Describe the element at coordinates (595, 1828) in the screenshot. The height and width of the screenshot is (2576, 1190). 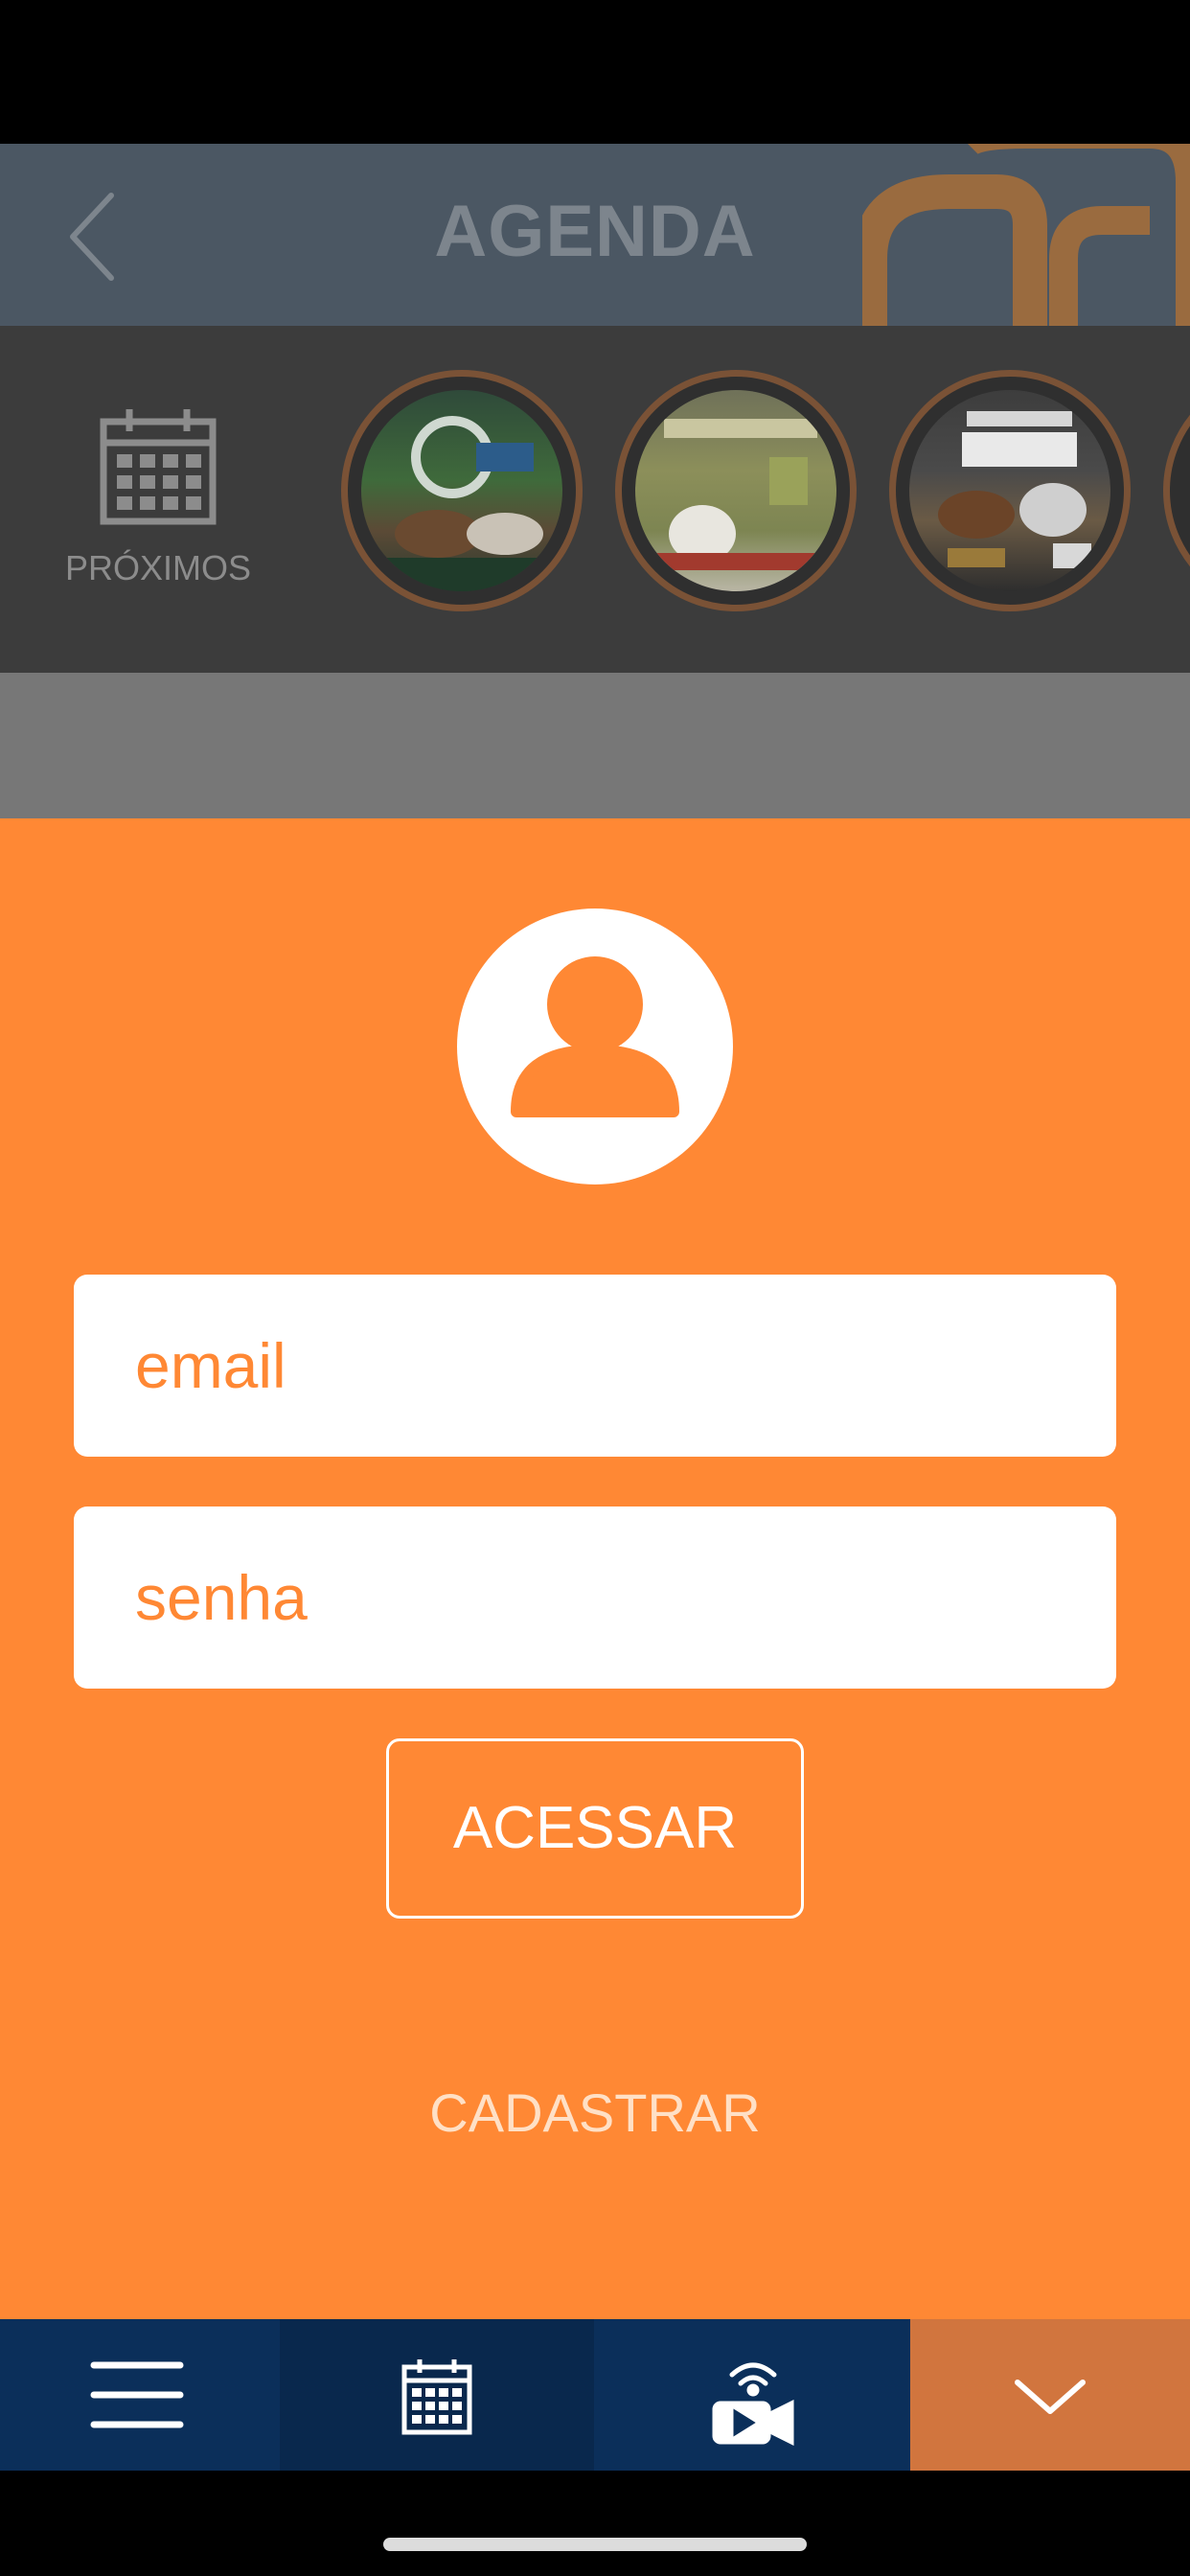
I see `login-button: ACESSAR` at that location.